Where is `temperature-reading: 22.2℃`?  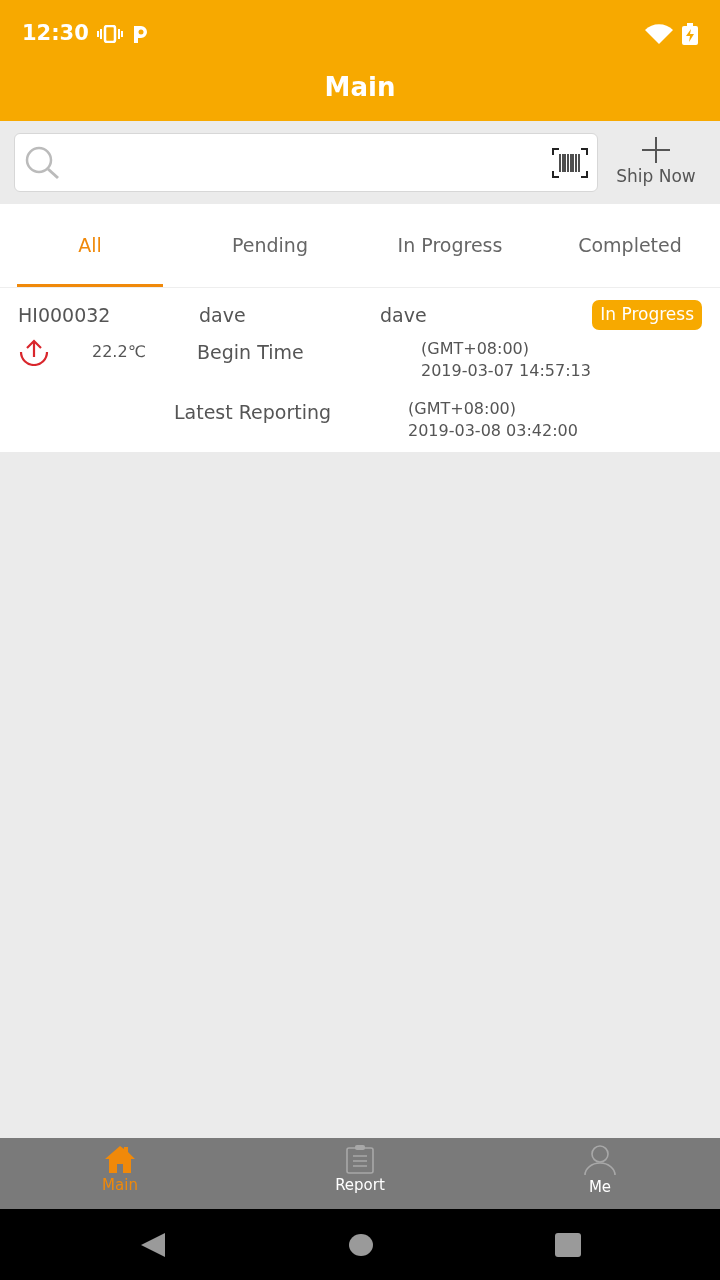
temperature-reading: 22.2℃ is located at coordinates (119, 351).